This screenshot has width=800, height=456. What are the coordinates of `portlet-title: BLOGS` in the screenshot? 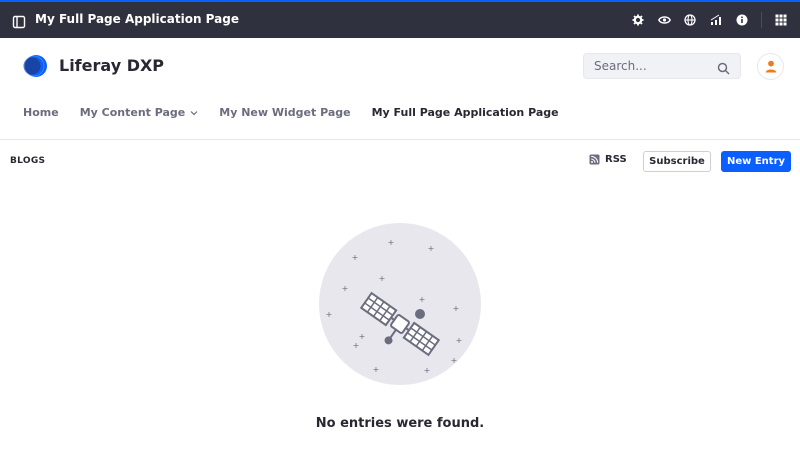 It's located at (28, 161).